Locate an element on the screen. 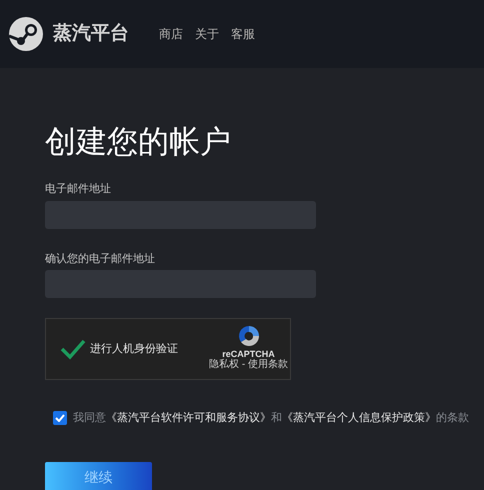 This screenshot has height=490, width=484. checkmark-icon is located at coordinates (73, 349).